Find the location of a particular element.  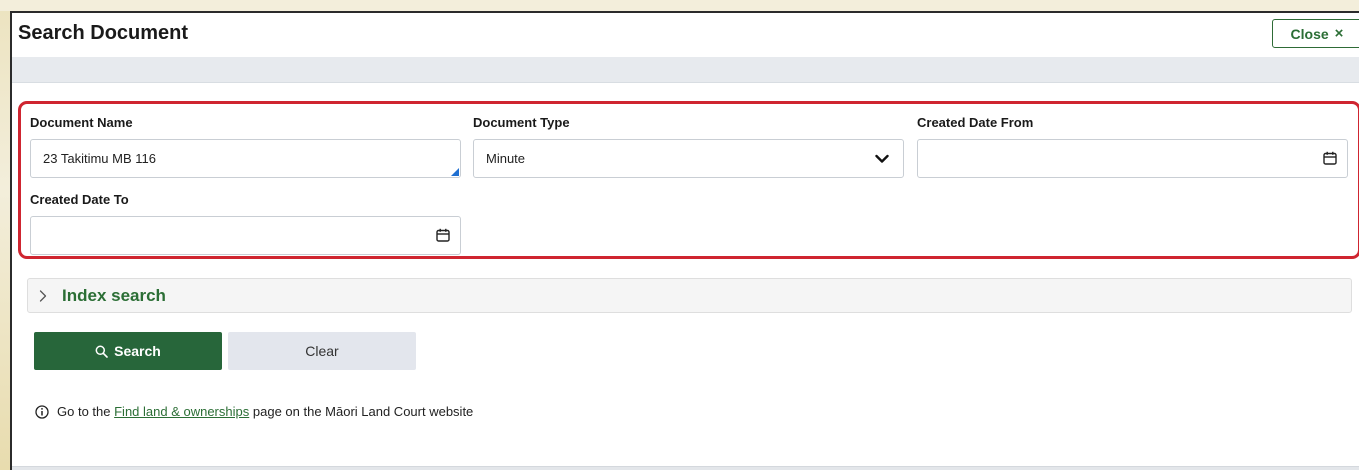

footer-divider-band is located at coordinates (685, 468).